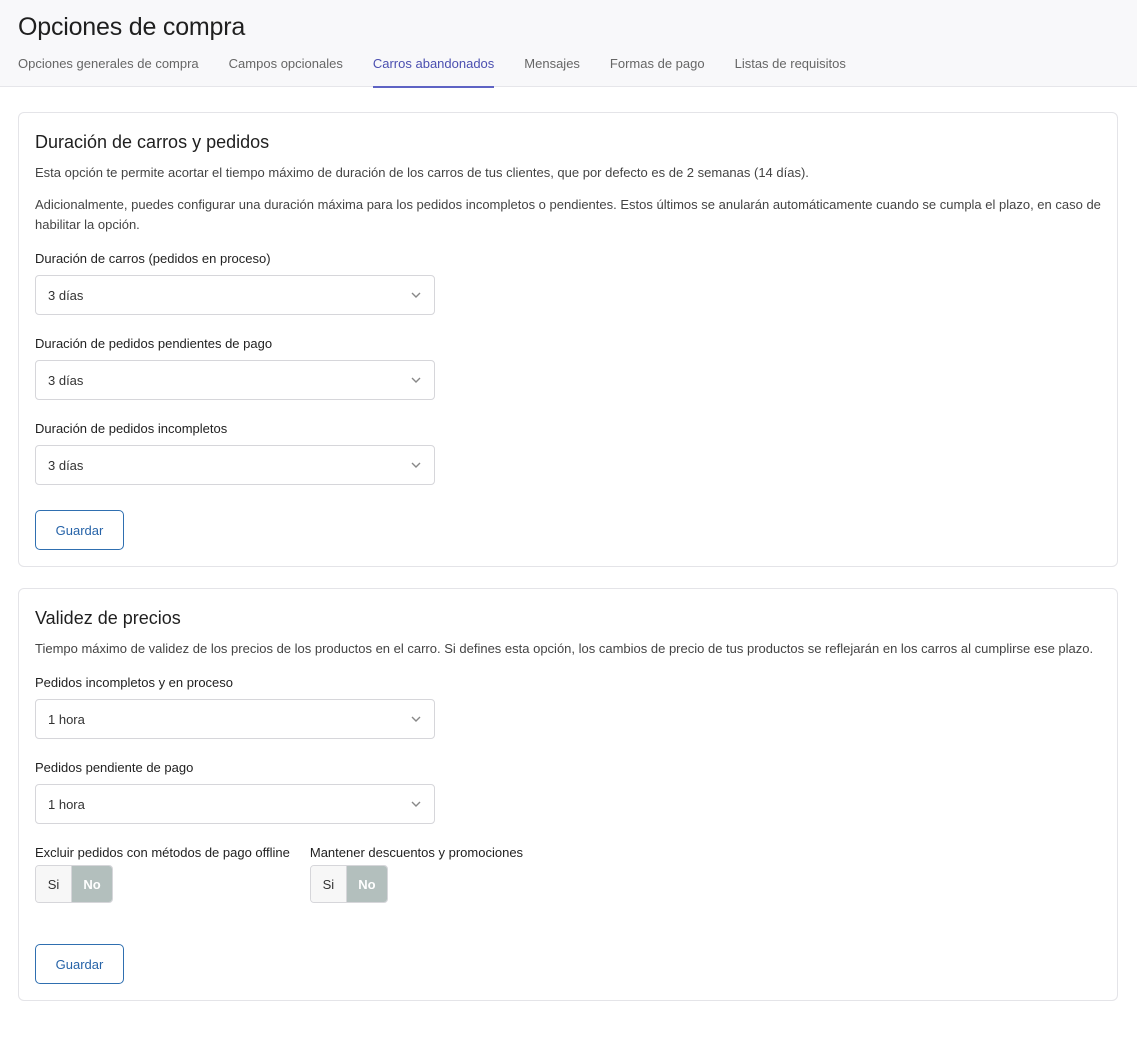 The image size is (1137, 1045). I want to click on mantener-descuentos-group: Mantener descuentos y promociones Si No, so click(416, 874).